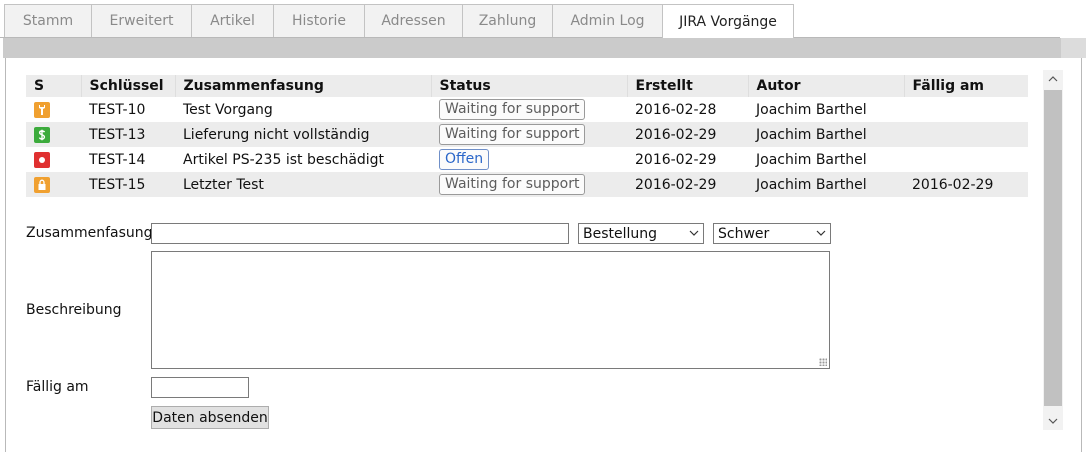  I want to click on issue-created: 2016-02-28, so click(687, 109).